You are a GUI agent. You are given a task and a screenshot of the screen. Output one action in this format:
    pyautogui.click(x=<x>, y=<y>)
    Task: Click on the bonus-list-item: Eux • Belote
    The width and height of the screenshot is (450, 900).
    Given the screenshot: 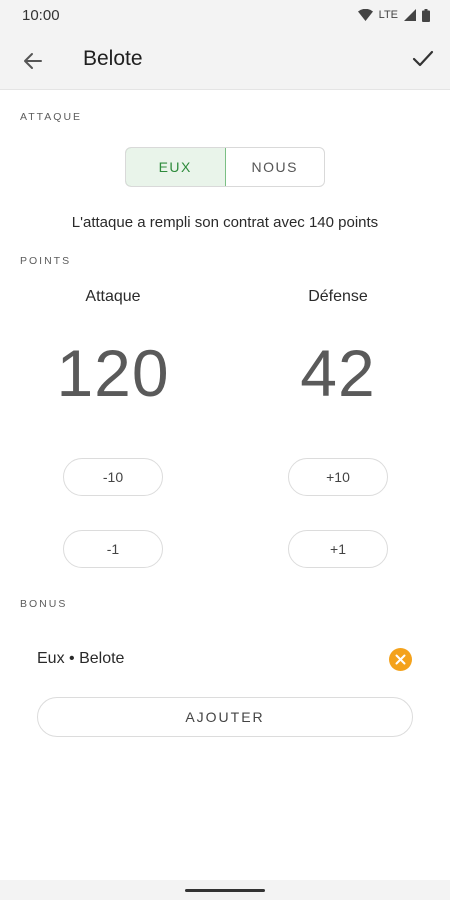 What is the action you would take?
    pyautogui.click(x=226, y=660)
    